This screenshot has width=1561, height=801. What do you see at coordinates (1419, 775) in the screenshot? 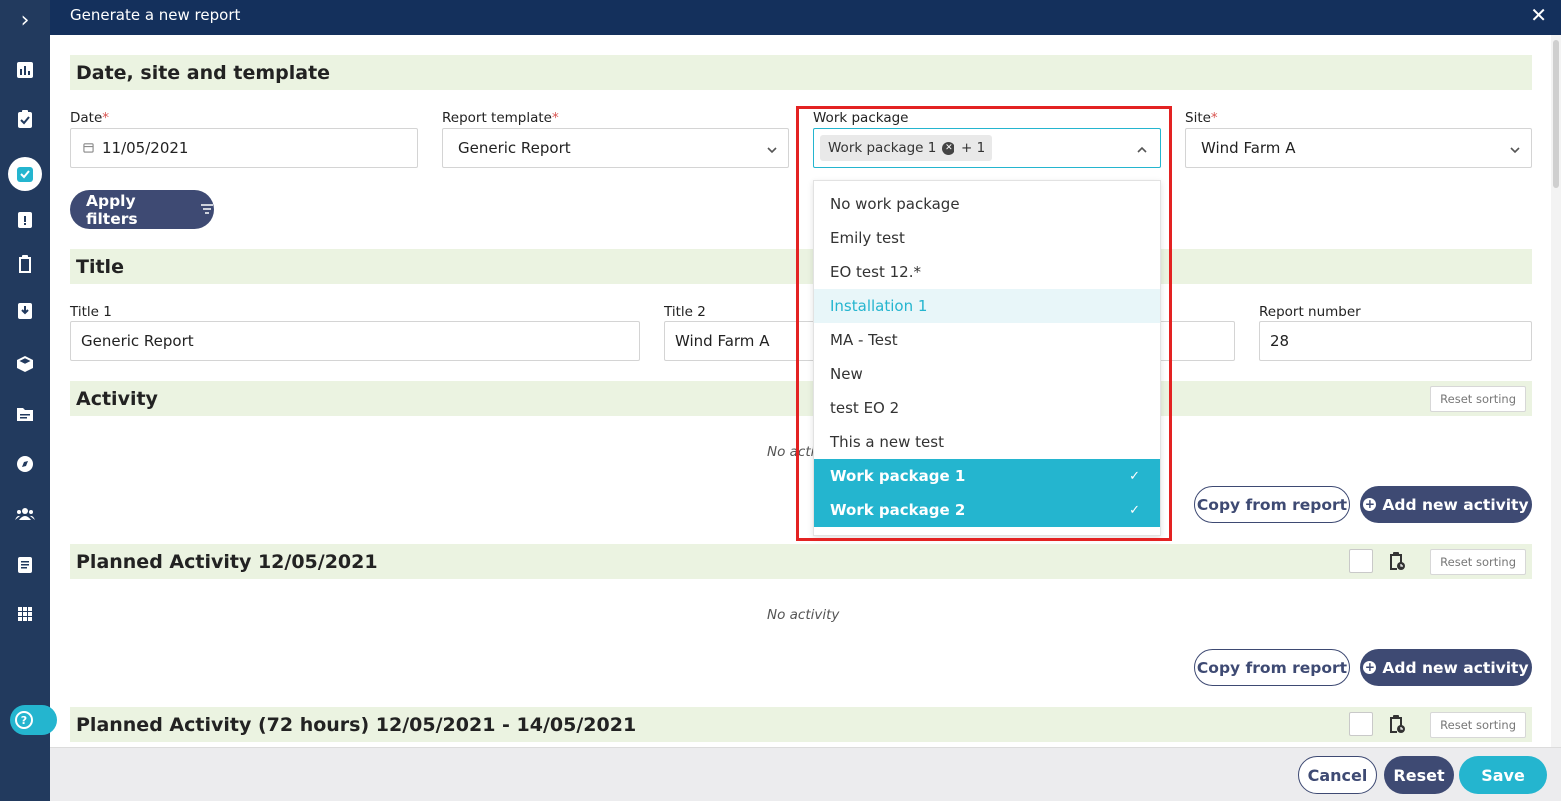
I see `reset-button: Reset` at bounding box center [1419, 775].